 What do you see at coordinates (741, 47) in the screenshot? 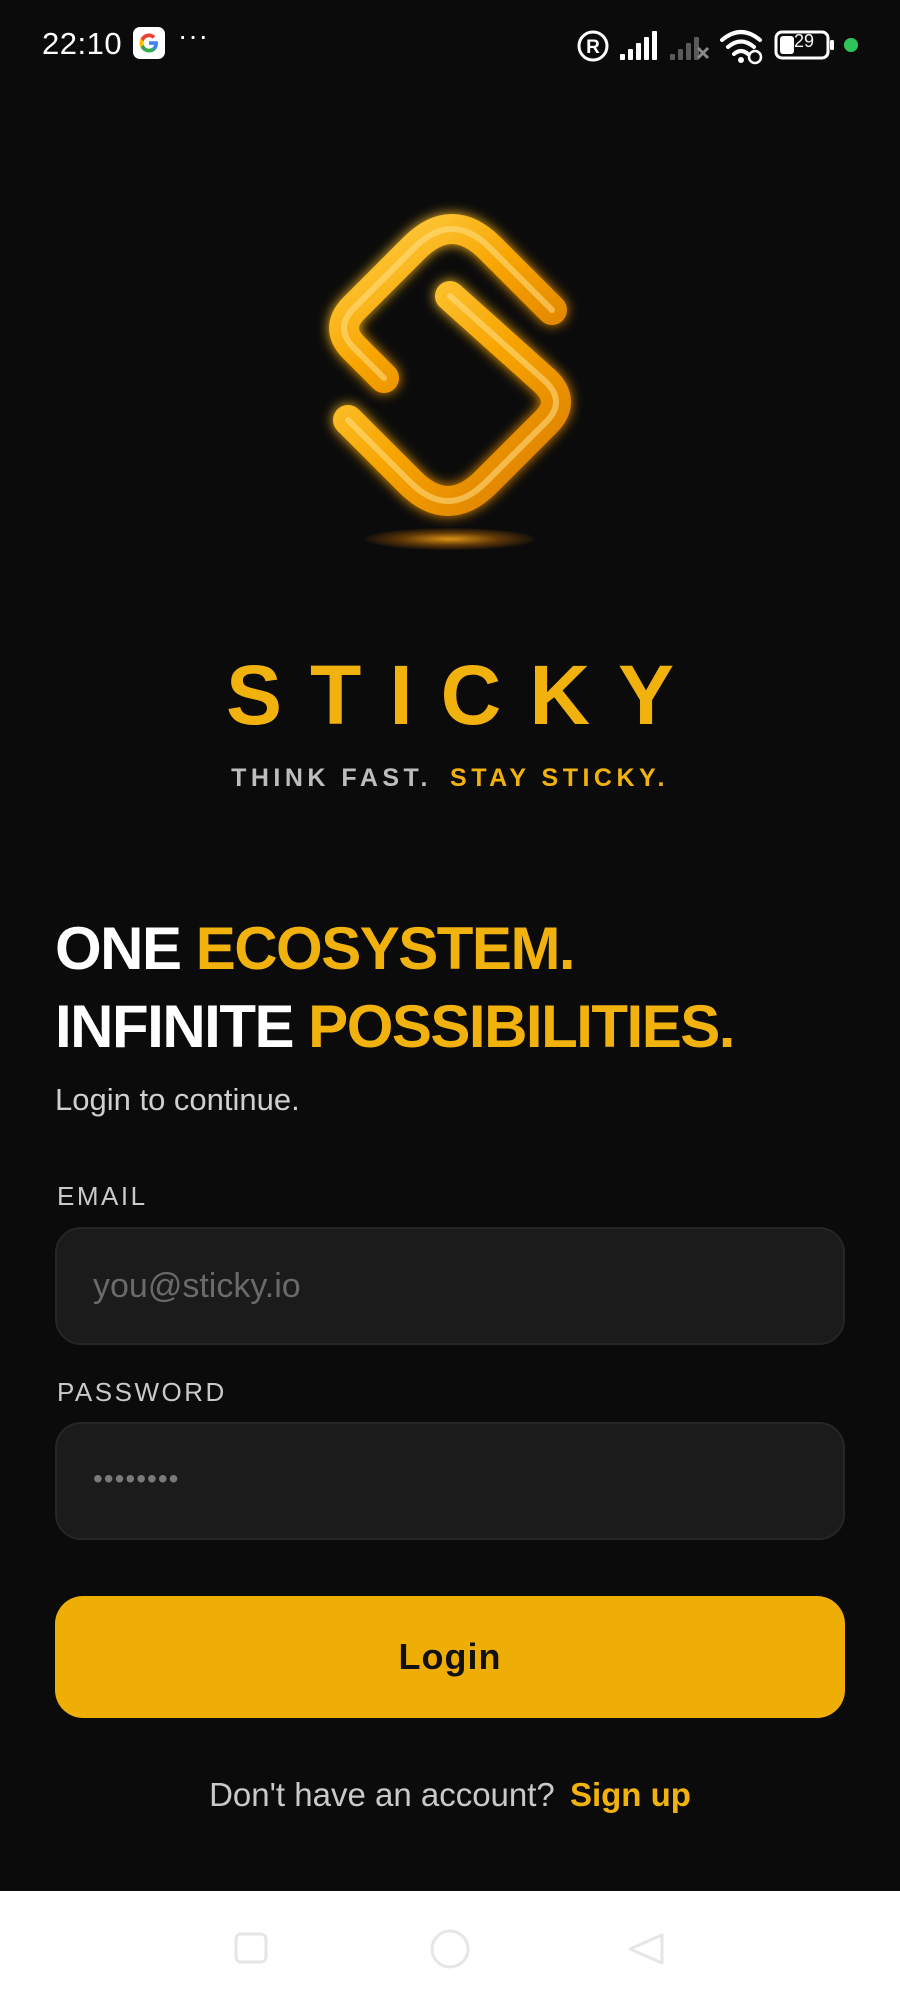
I see `wifi-icon` at bounding box center [741, 47].